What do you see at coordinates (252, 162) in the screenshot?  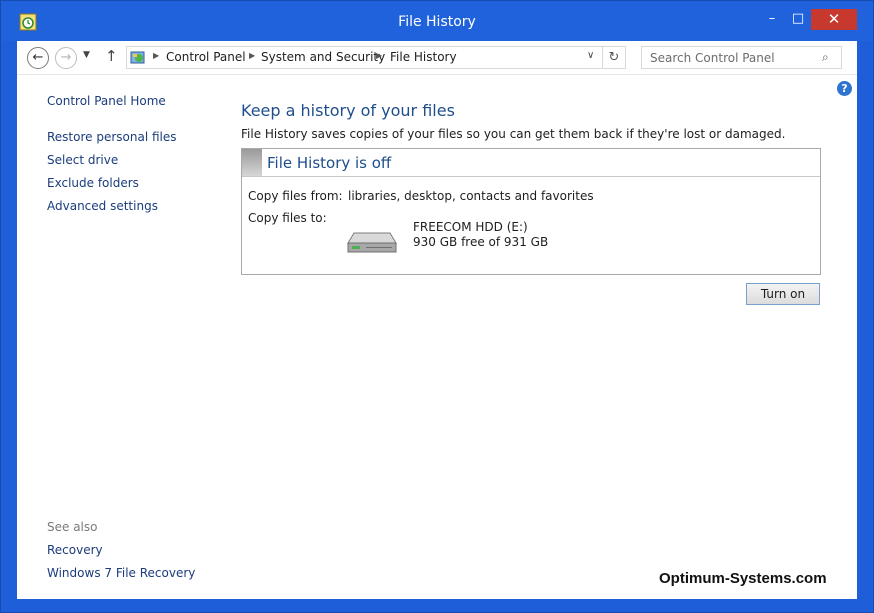 I see `status-indicator-bar` at bounding box center [252, 162].